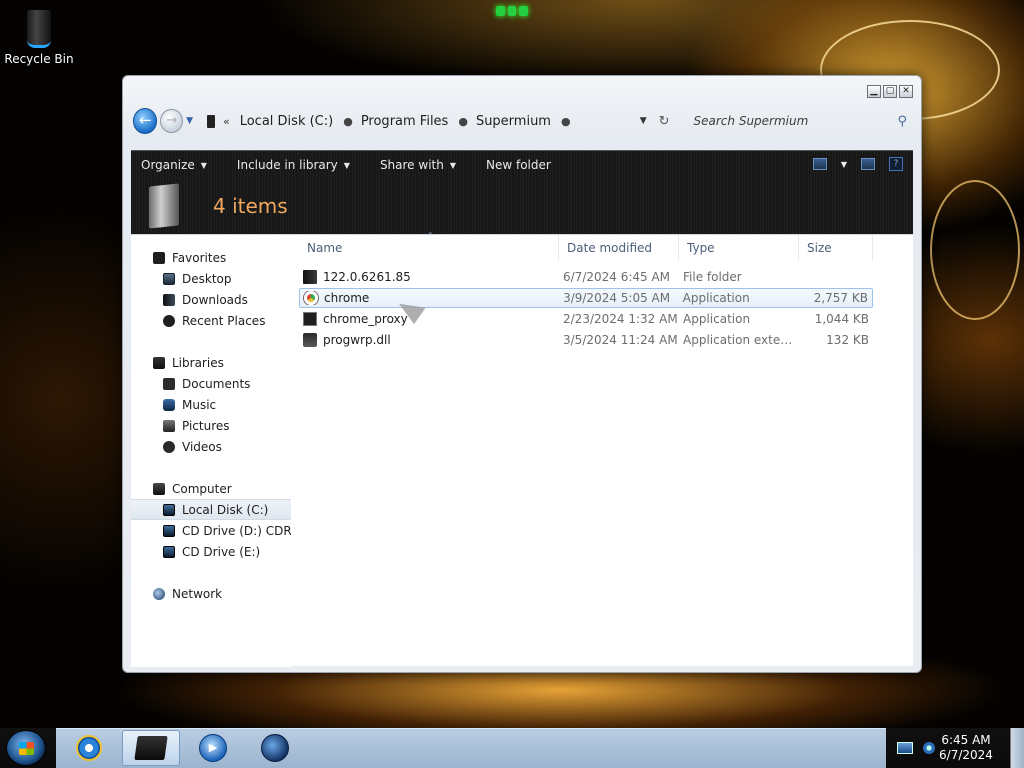 The height and width of the screenshot is (768, 1024). What do you see at coordinates (430, 235) in the screenshot?
I see `sort-indicator-icon: ^` at bounding box center [430, 235].